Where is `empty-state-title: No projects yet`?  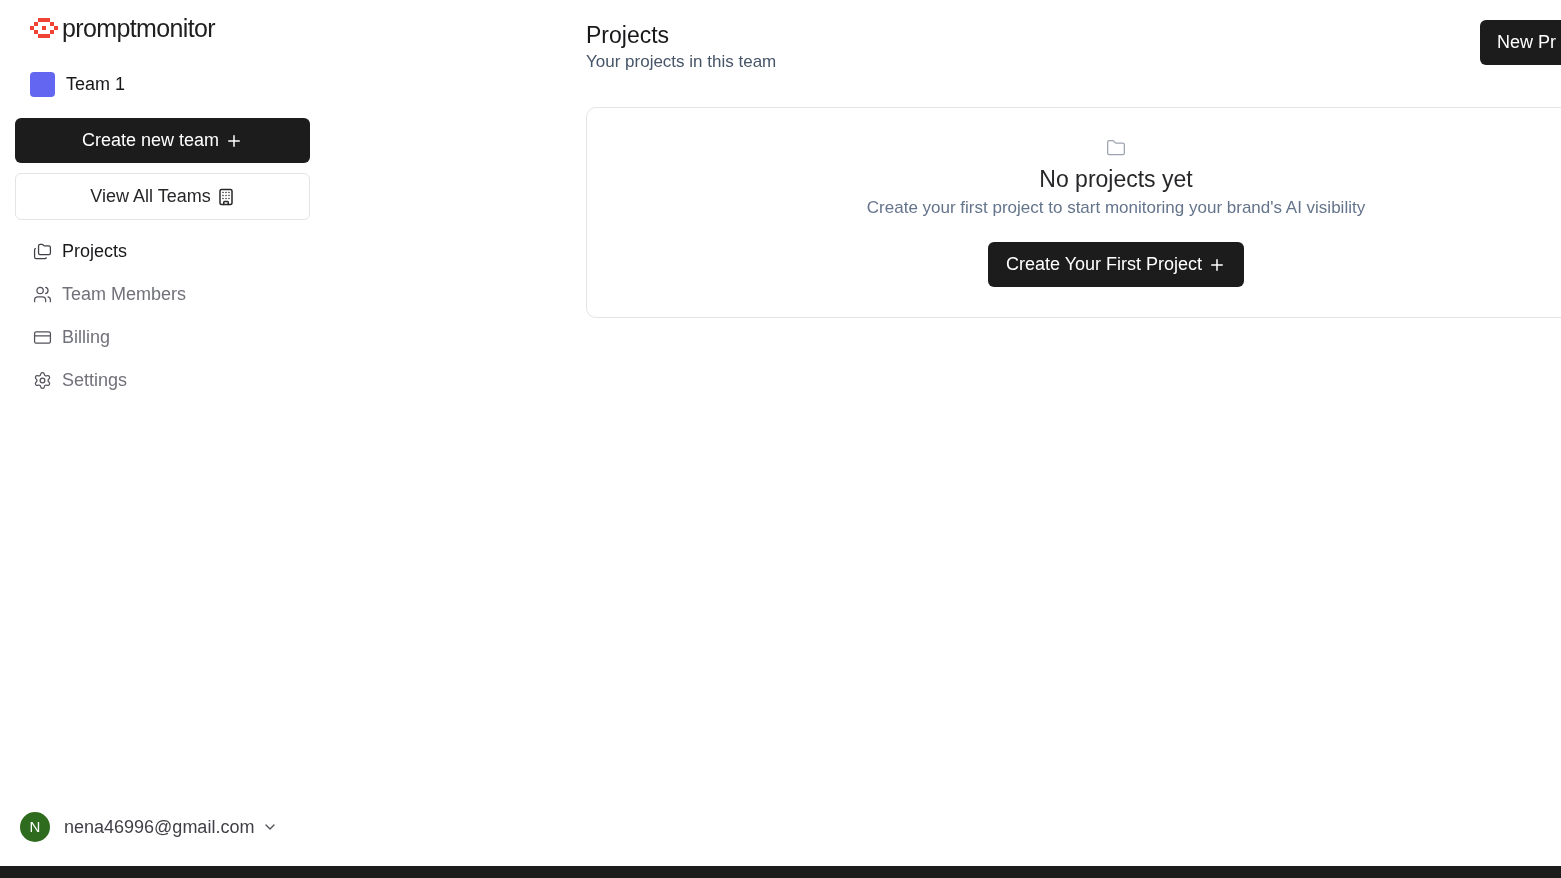 empty-state-title: No projects yet is located at coordinates (1116, 179).